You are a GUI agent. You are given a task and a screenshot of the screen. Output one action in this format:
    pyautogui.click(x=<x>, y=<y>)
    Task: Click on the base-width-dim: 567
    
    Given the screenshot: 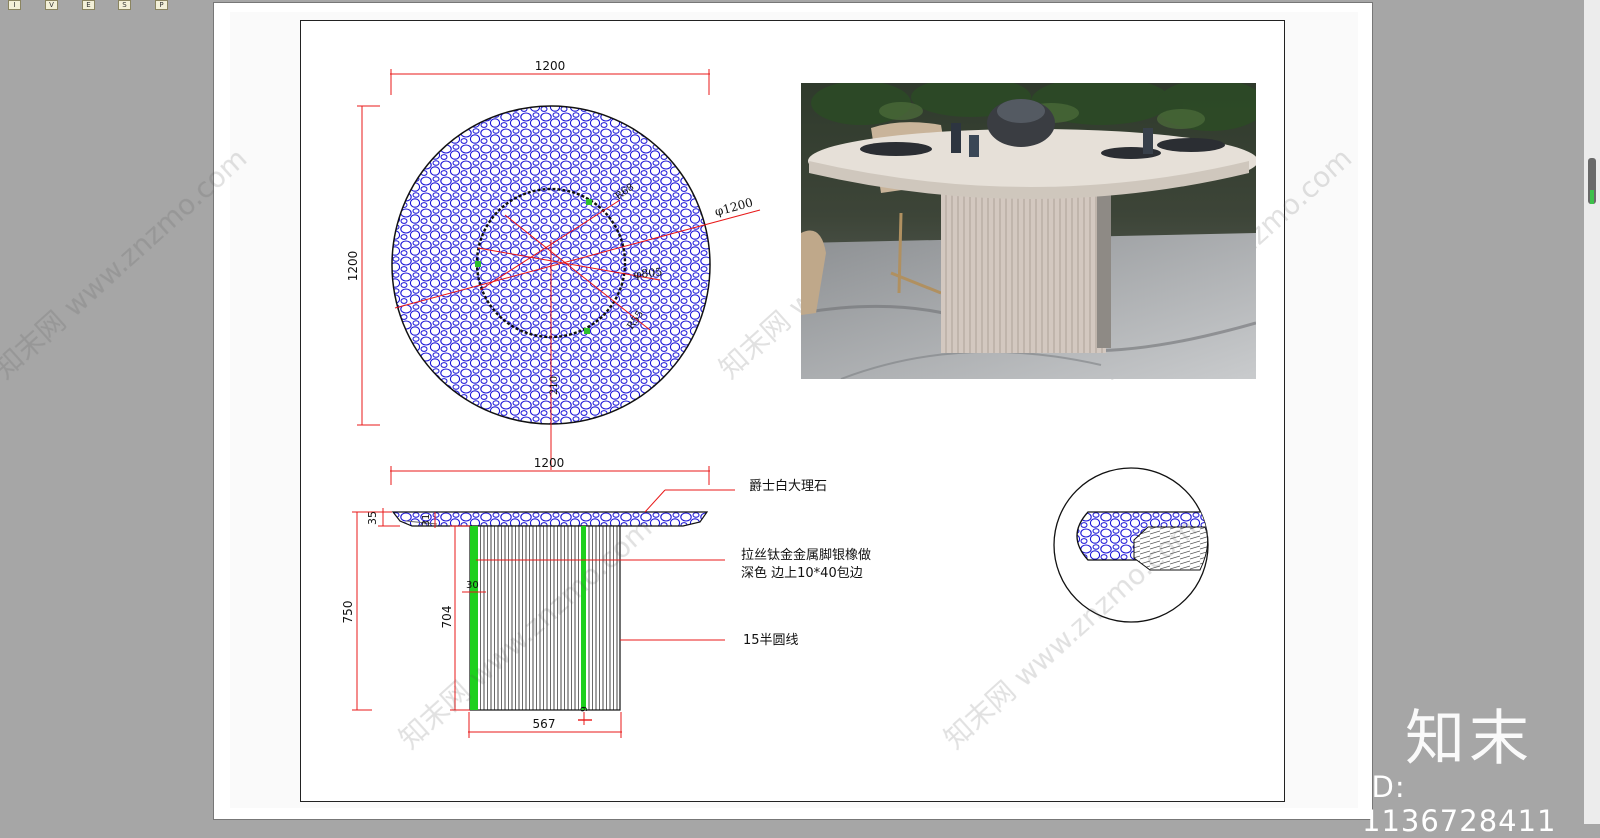 What is the action you would take?
    pyautogui.click(x=544, y=724)
    